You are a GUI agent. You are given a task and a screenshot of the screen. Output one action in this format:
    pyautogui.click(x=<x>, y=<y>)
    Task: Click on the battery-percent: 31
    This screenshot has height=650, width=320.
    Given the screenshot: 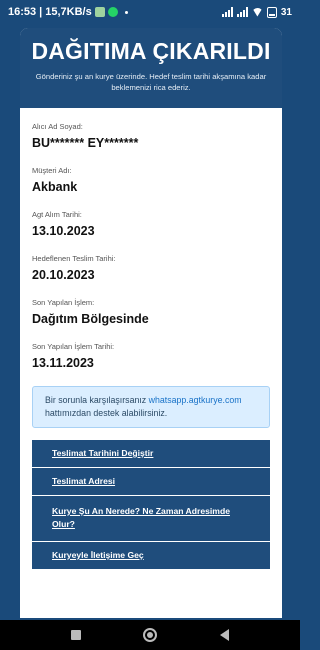 What is the action you would take?
    pyautogui.click(x=286, y=12)
    